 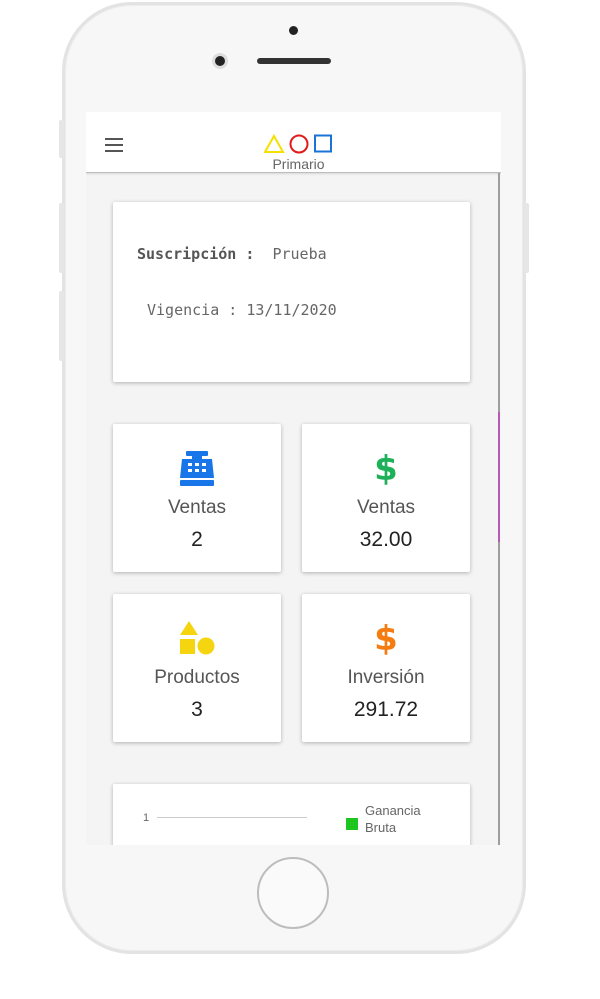 What do you see at coordinates (242, 310) in the screenshot?
I see `validity-row: Vigencia : 13/11/2020` at bounding box center [242, 310].